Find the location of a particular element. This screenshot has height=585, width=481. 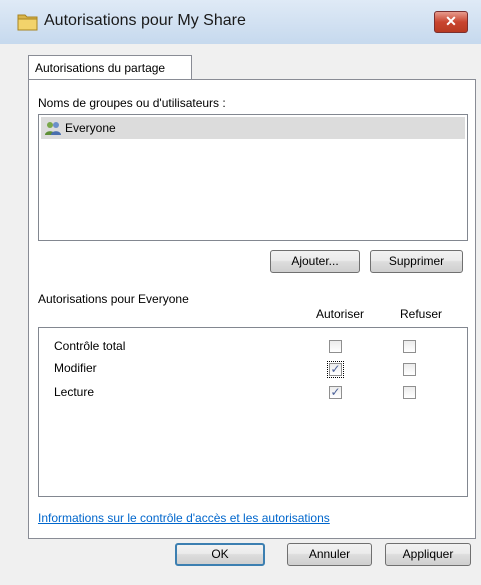

close-button: ✕ is located at coordinates (451, 22).